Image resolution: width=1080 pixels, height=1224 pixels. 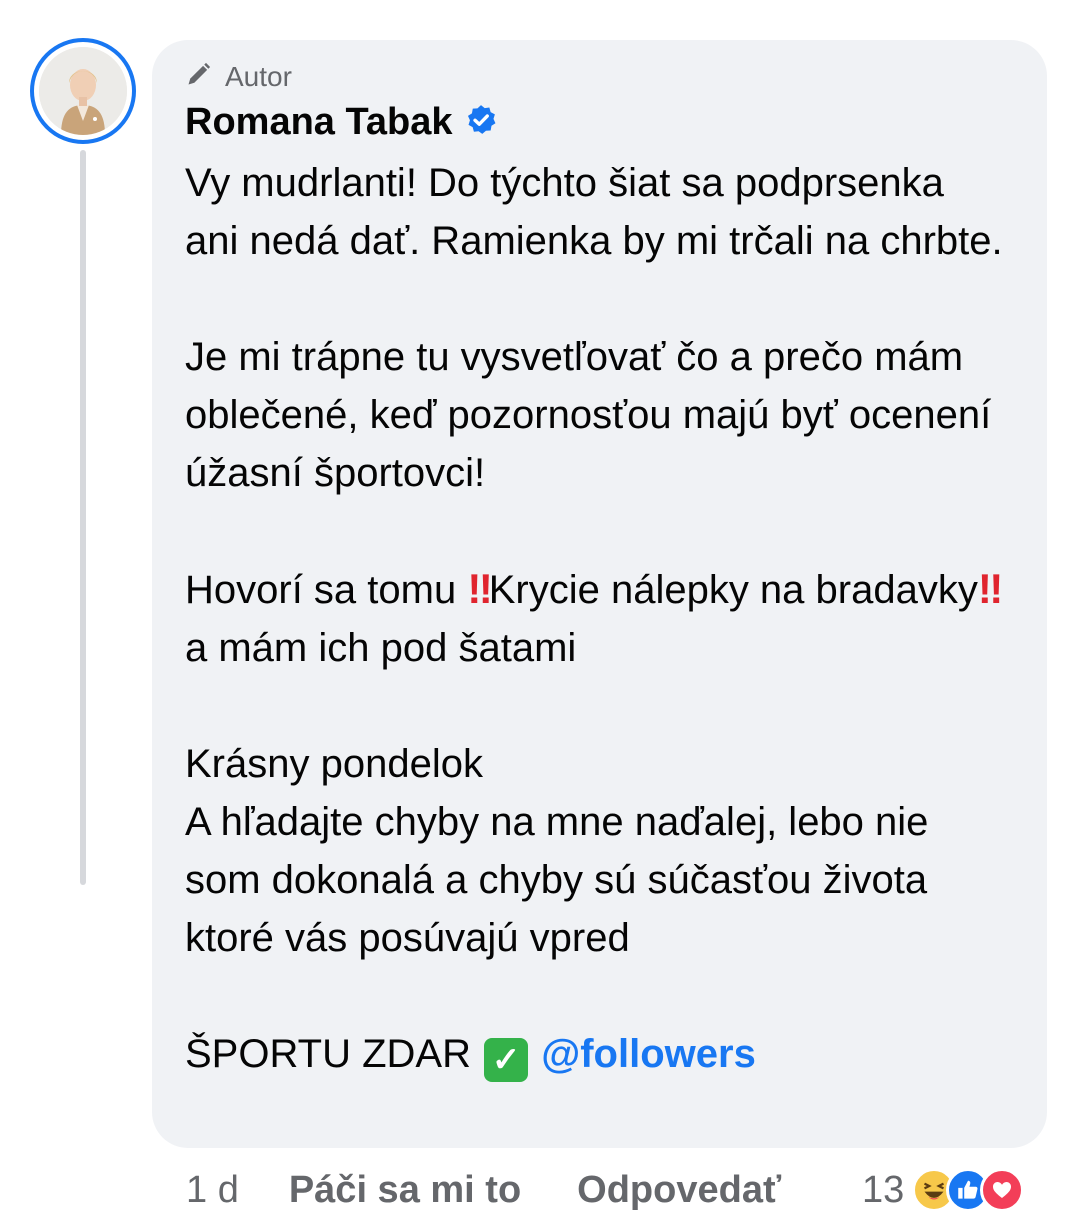 I want to click on reply-button: Odpovedať, so click(x=679, y=1190).